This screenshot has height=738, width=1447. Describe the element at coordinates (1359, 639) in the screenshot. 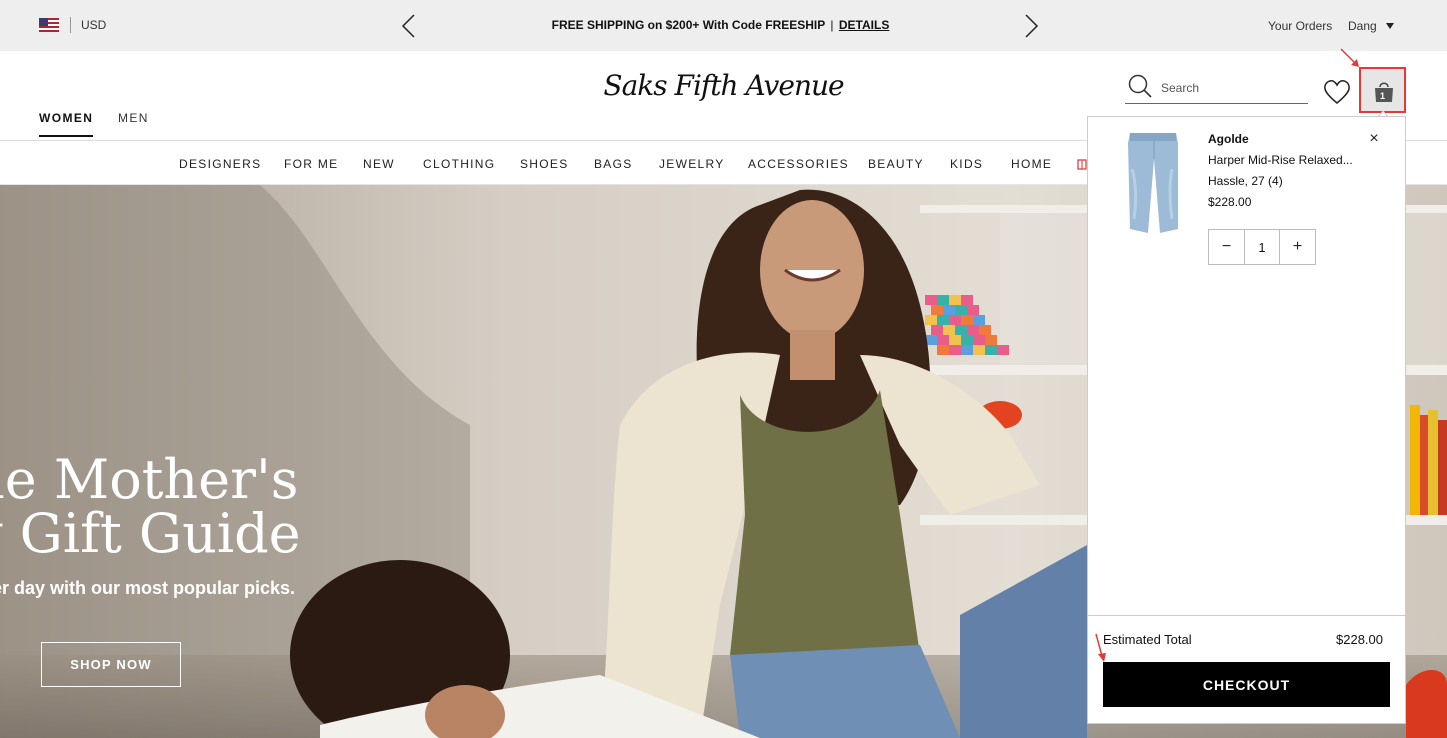

I see `estimated-total-value: $228.00` at that location.